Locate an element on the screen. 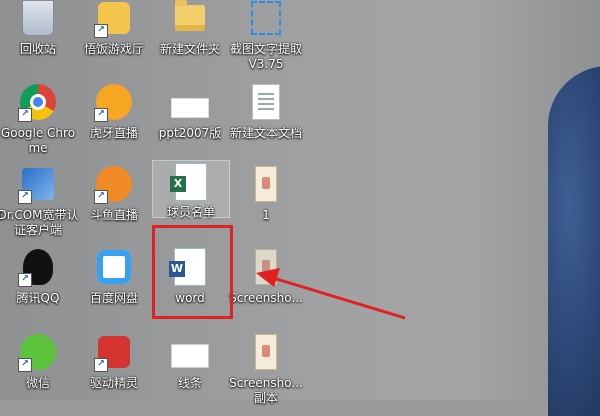 This screenshot has width=600, height=416. pointer-arrow-icon is located at coordinates (331, 294).